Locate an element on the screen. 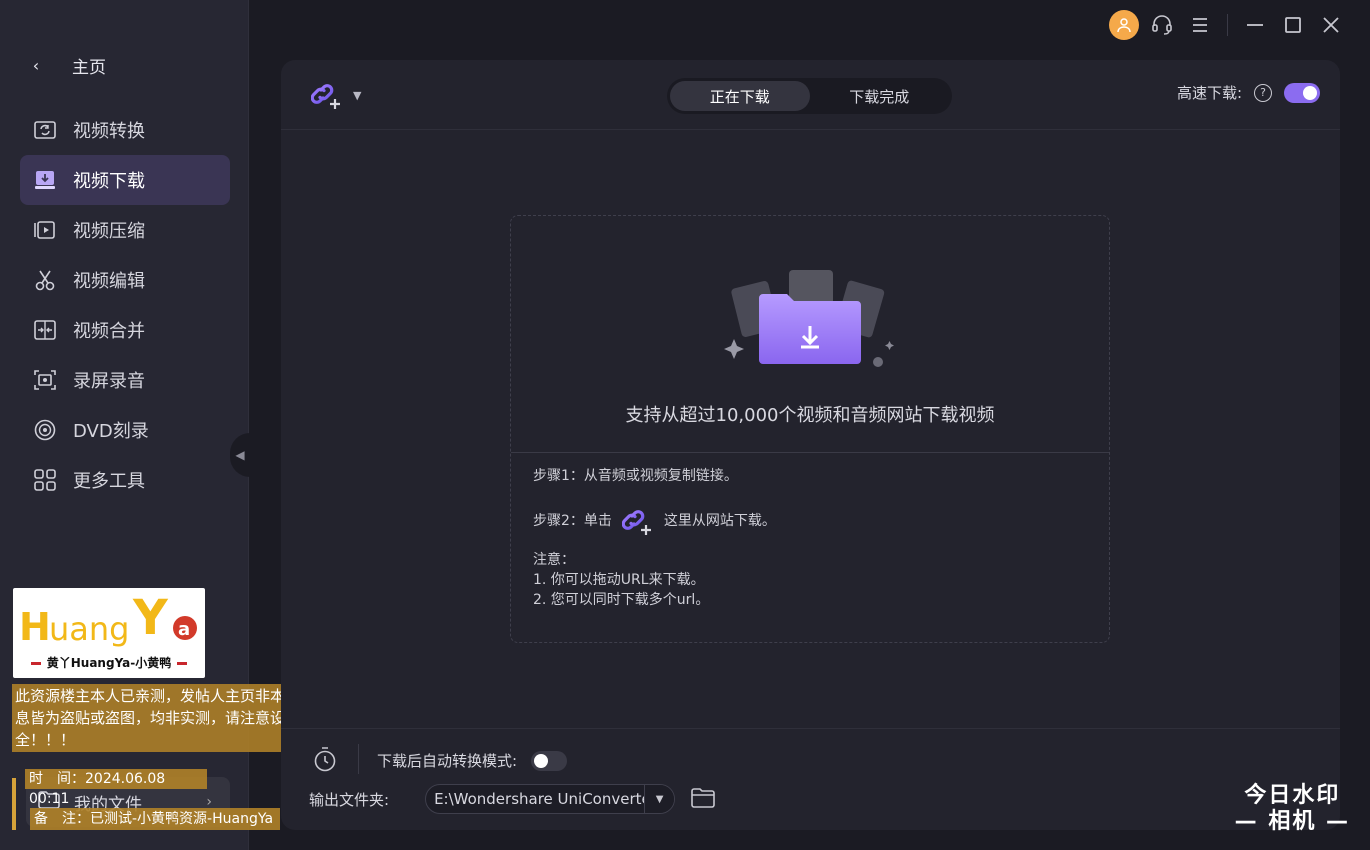 The width and height of the screenshot is (1370, 850). note-title: 注意： is located at coordinates (554, 560).